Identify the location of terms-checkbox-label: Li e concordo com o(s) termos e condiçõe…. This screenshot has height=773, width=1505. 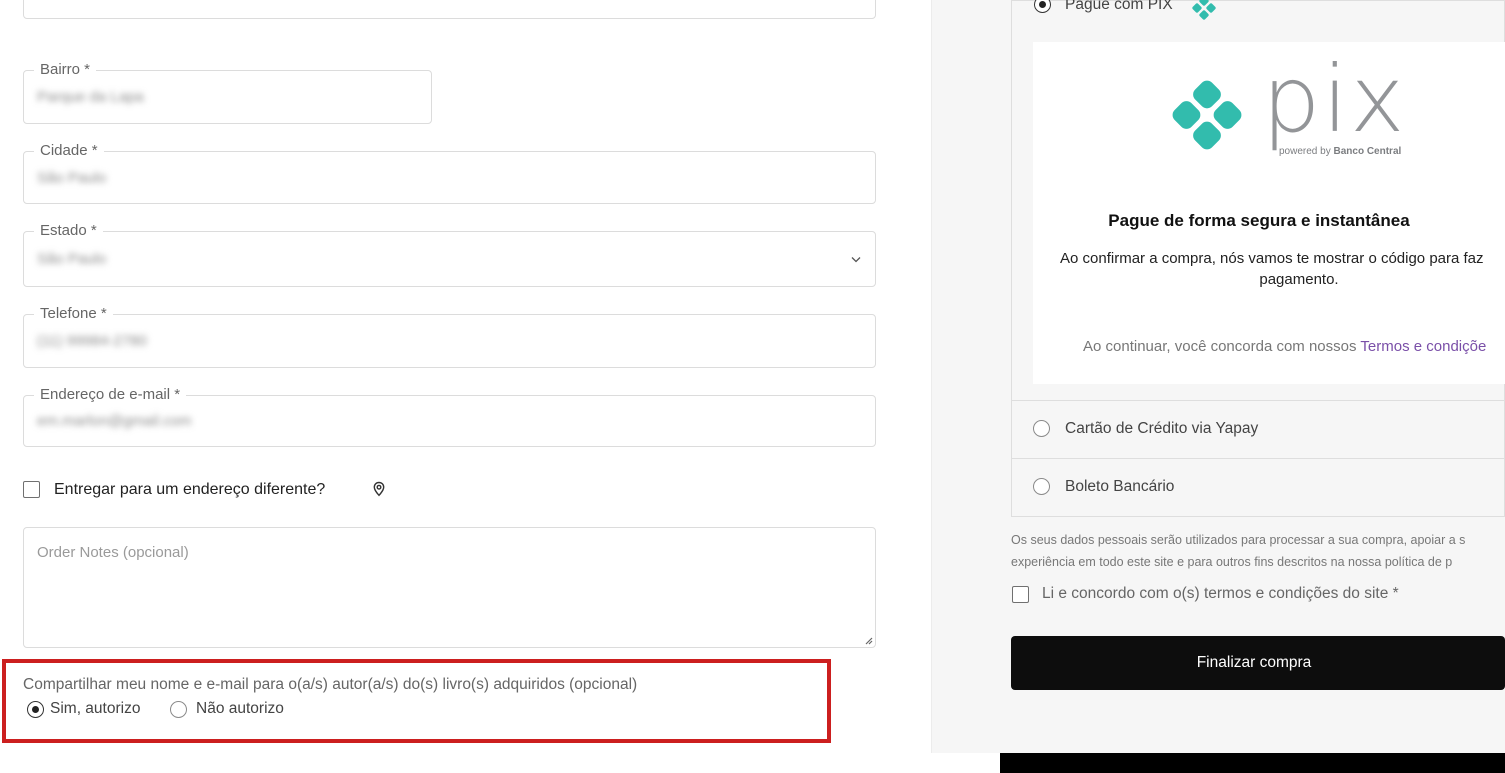
(1220, 594).